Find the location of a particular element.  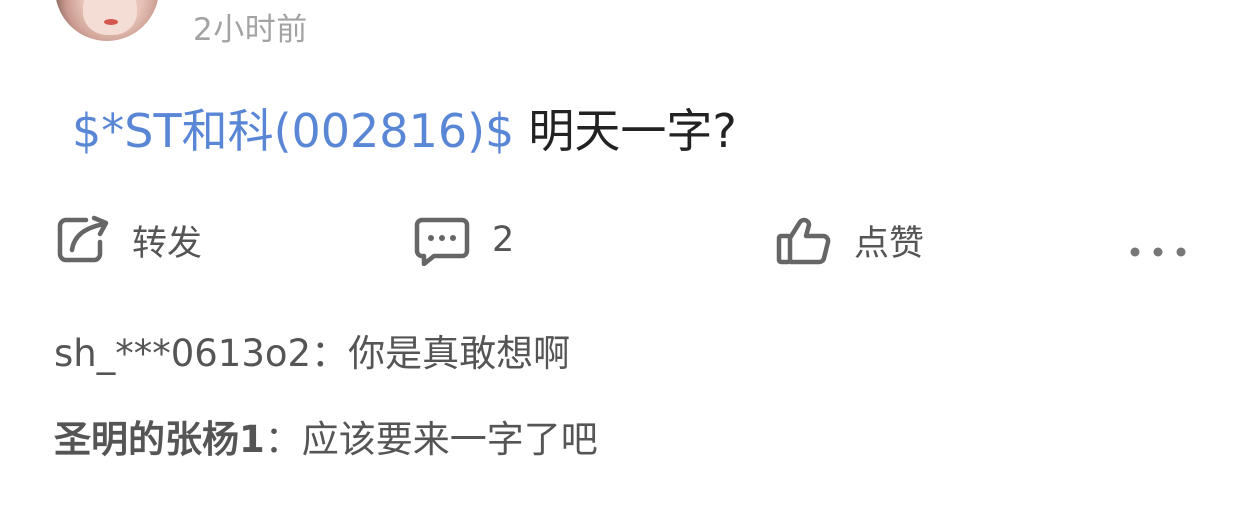

post-timestamp: 2小时前 is located at coordinates (250, 30).